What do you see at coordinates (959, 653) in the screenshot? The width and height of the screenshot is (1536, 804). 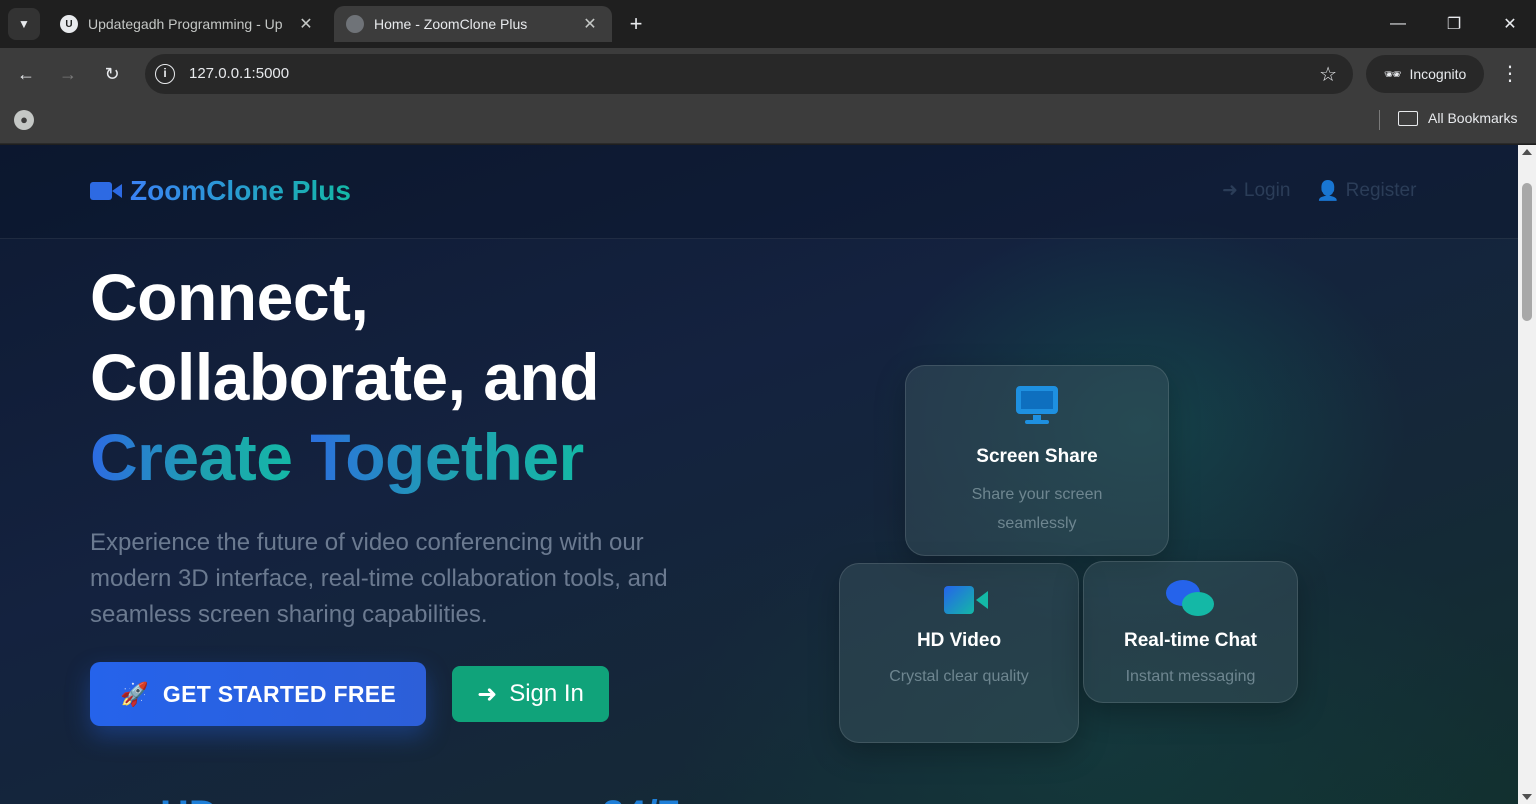 I see `feature-card-hd-video: HD Video Crystal clear quality` at bounding box center [959, 653].